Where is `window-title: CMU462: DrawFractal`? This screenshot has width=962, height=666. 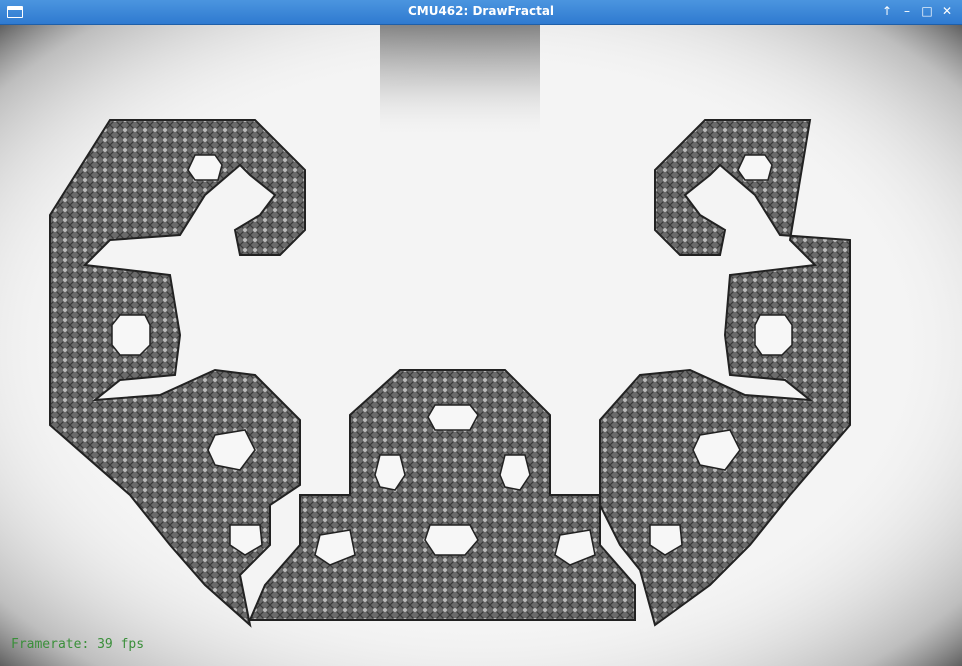 window-title: CMU462: DrawFractal is located at coordinates (481, 11).